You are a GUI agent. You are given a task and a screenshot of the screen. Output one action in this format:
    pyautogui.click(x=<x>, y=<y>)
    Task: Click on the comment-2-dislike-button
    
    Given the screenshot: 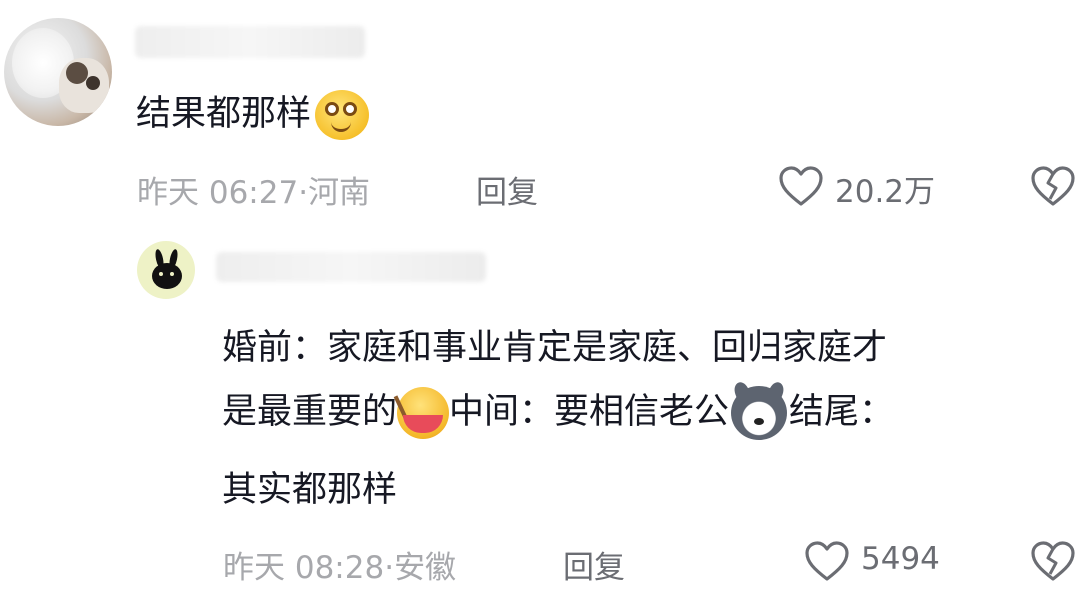 What is the action you would take?
    pyautogui.click(x=1053, y=561)
    